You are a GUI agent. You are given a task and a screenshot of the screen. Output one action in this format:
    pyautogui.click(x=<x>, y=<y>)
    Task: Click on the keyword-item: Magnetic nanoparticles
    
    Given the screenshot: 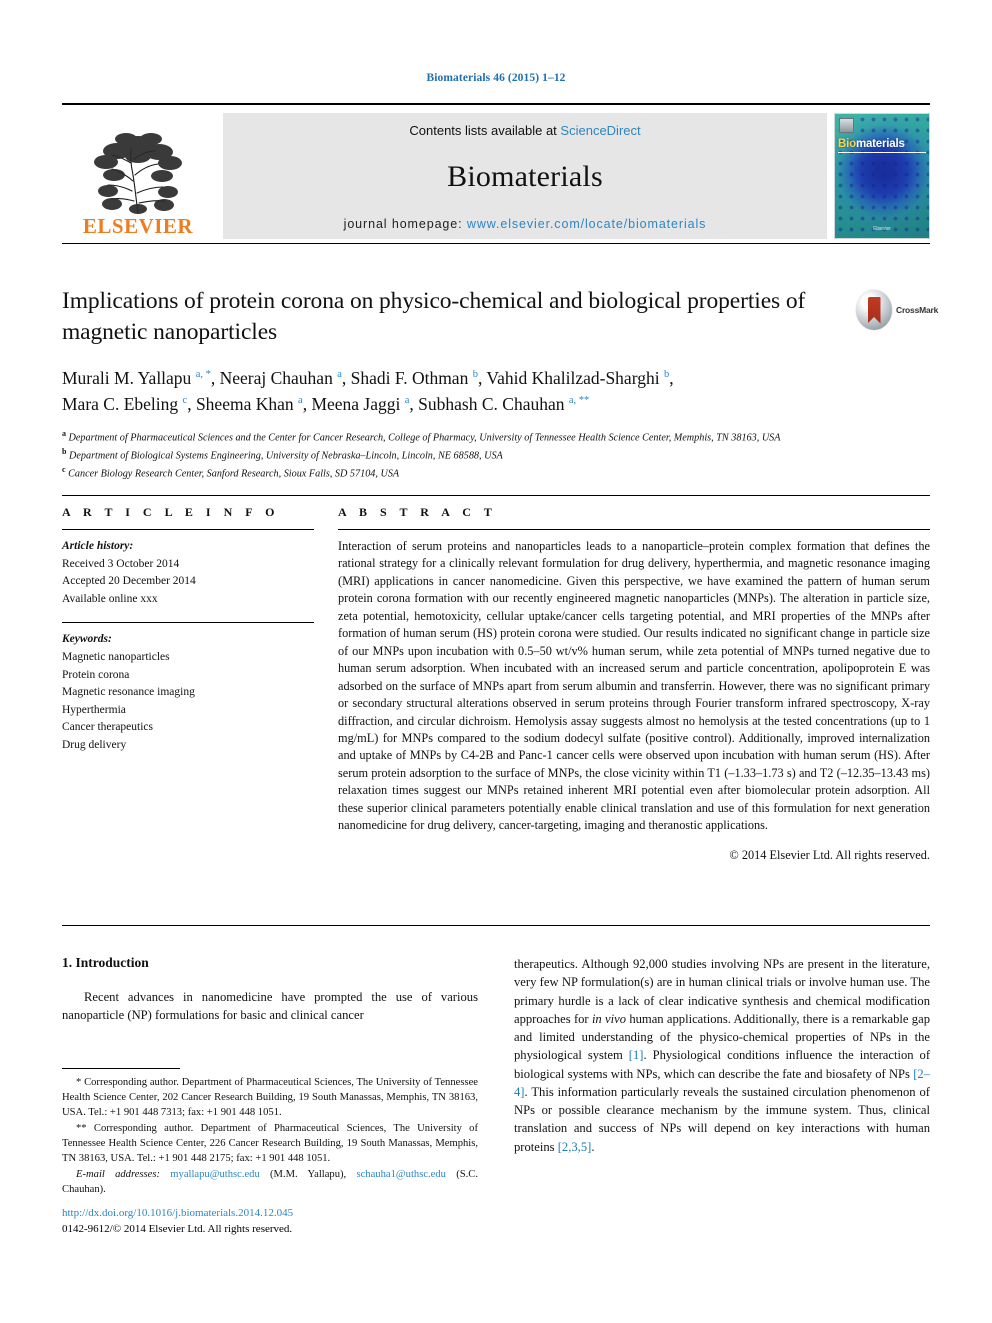 What is the action you would take?
    pyautogui.click(x=116, y=656)
    